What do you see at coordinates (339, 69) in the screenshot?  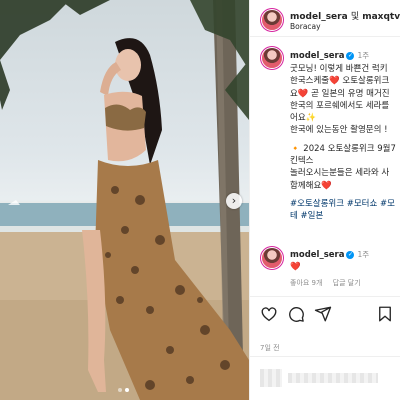 I see `caption-line: 굿모닝! 이렇게 바쁜건 럭키` at bounding box center [339, 69].